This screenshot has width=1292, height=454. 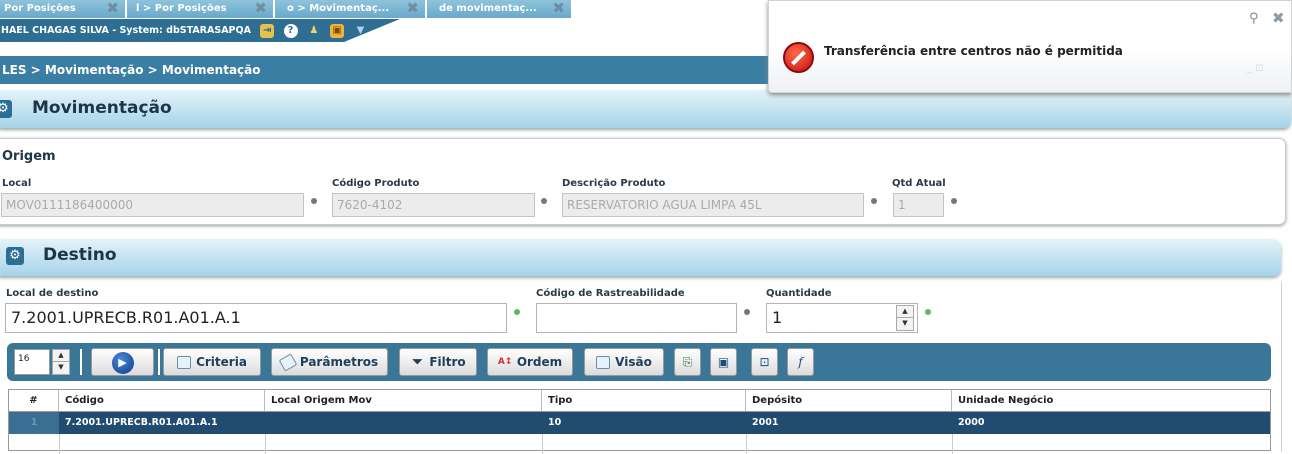 I want to click on column-header: Depósito, so click(x=849, y=400).